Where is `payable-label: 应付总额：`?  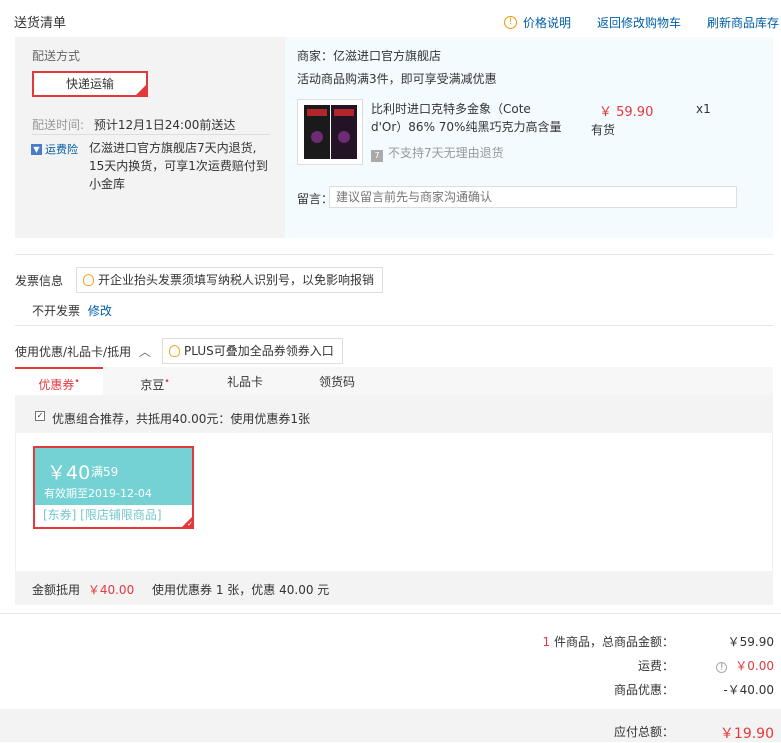
payable-label: 应付总额： is located at coordinates (643, 732).